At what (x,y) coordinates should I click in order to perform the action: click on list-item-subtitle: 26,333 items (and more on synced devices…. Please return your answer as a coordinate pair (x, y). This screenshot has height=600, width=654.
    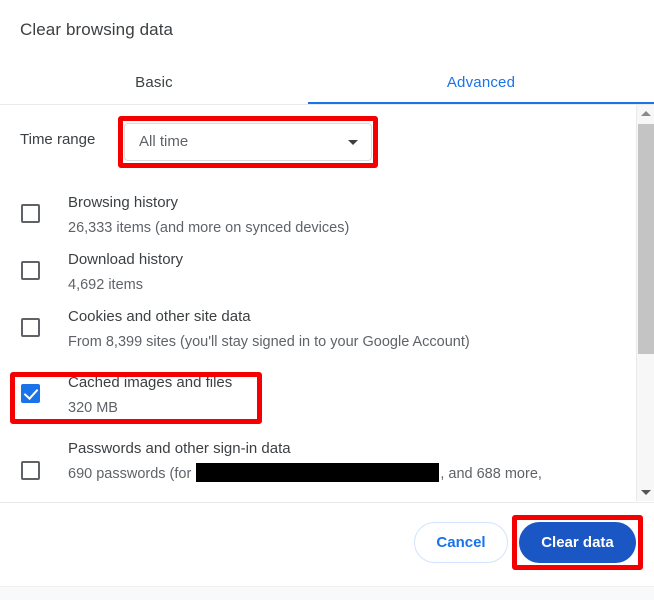
    Looking at the image, I should click on (209, 228).